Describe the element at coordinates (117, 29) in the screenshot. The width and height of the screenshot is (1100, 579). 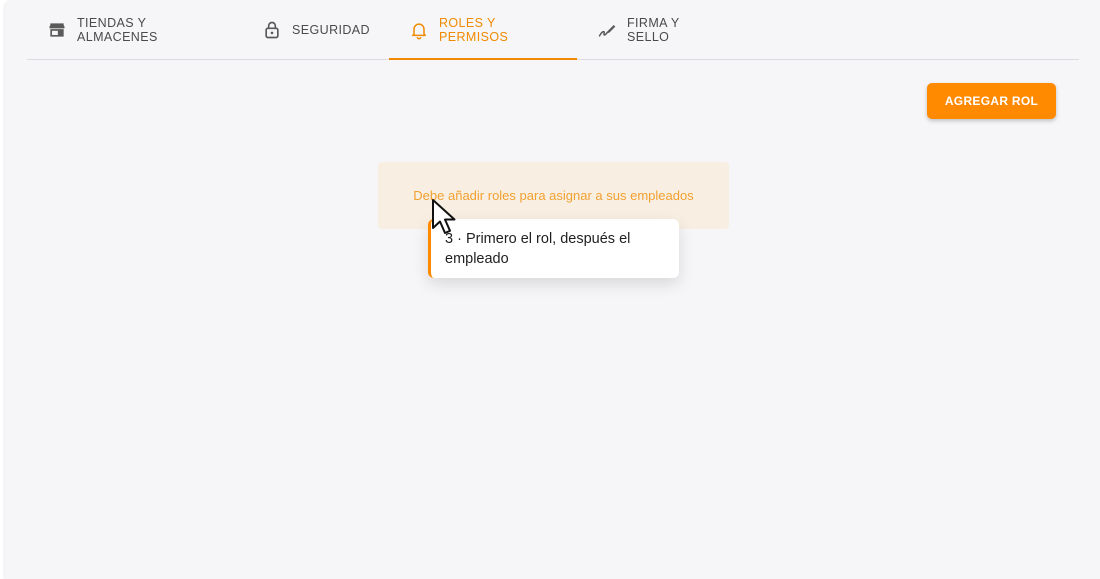
I see `tab-label: TIENDAS Y ALMACENES` at that location.